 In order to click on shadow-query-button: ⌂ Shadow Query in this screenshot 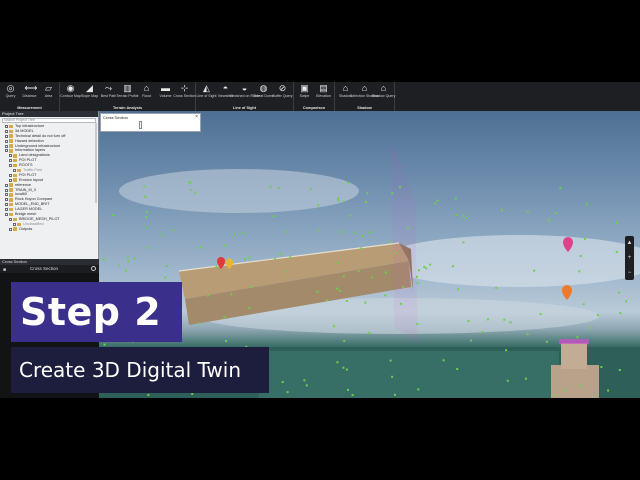, I will do `click(383, 93)`.